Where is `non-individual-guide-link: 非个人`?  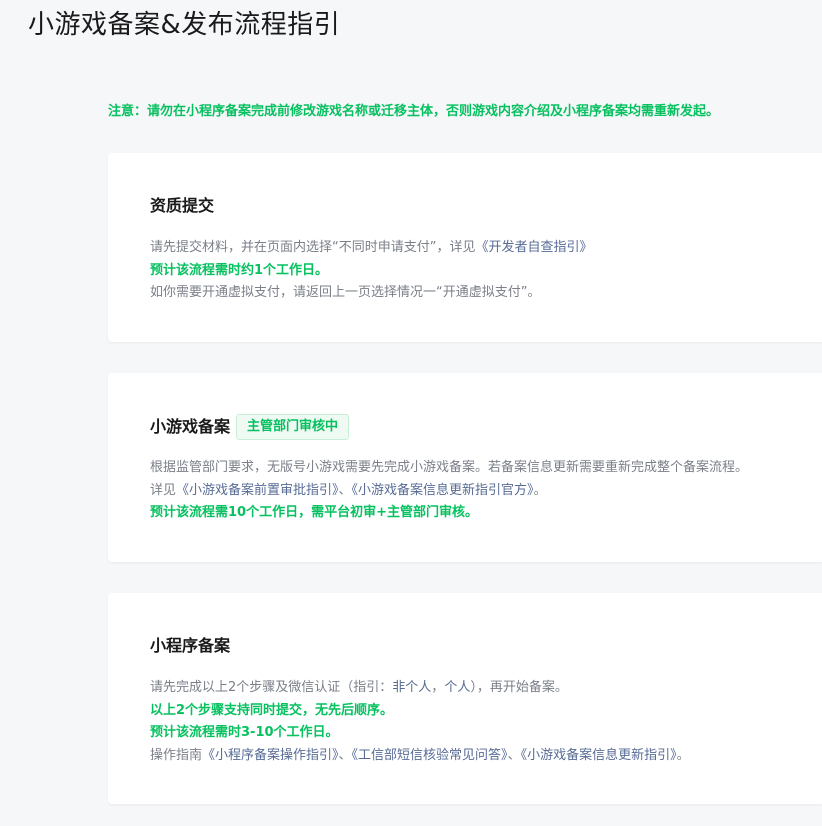
non-individual-guide-link: 非个人 is located at coordinates (411, 687).